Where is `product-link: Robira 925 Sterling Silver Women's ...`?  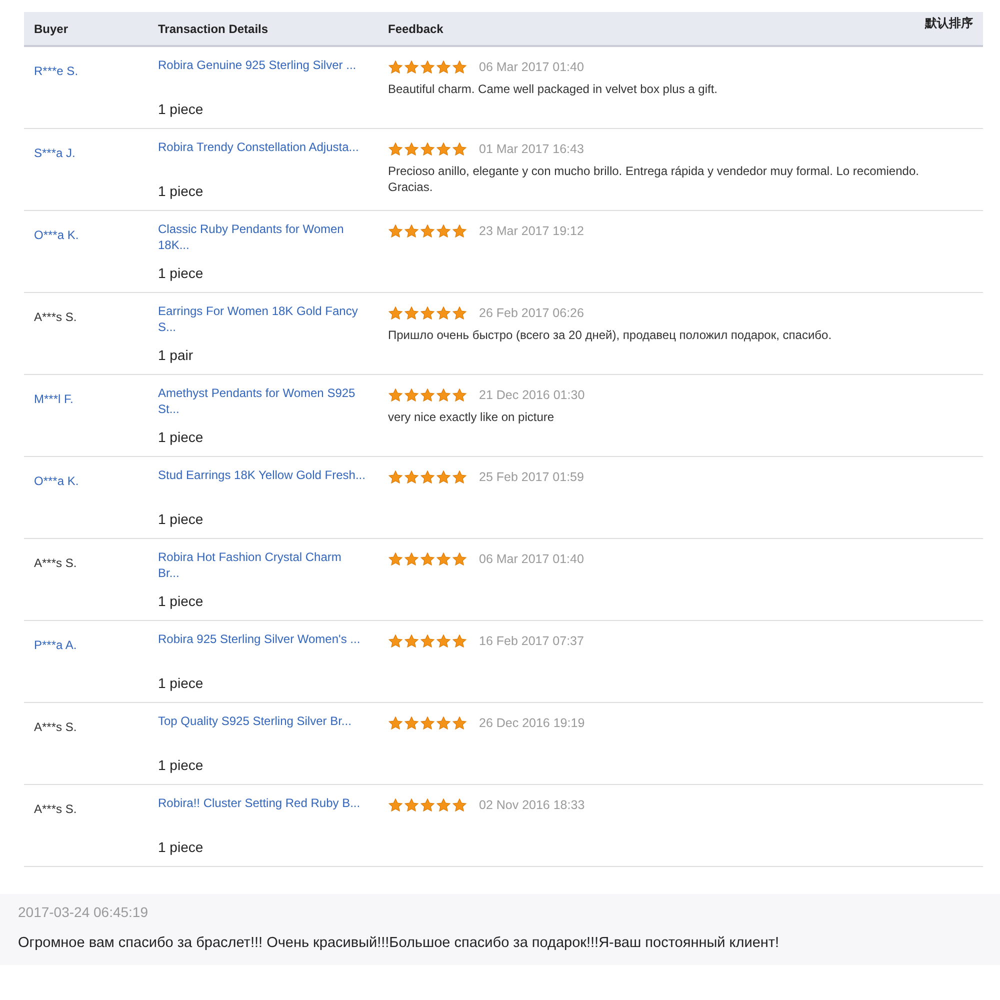 product-link: Robira 925 Sterling Silver Women's ... is located at coordinates (262, 639).